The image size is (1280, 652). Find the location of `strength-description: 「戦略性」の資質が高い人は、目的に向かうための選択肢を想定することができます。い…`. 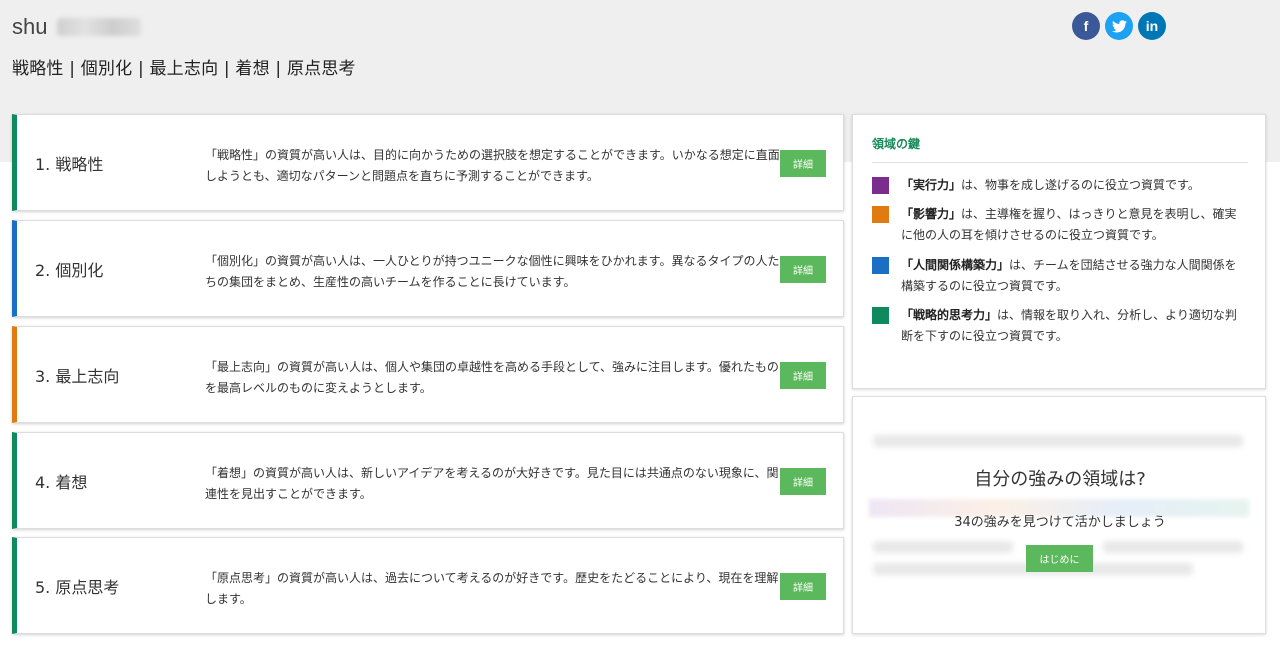

strength-description: 「戦略性」の資質が高い人は、目的に向かうための選択肢を想定することができます。い… is located at coordinates (492, 165).